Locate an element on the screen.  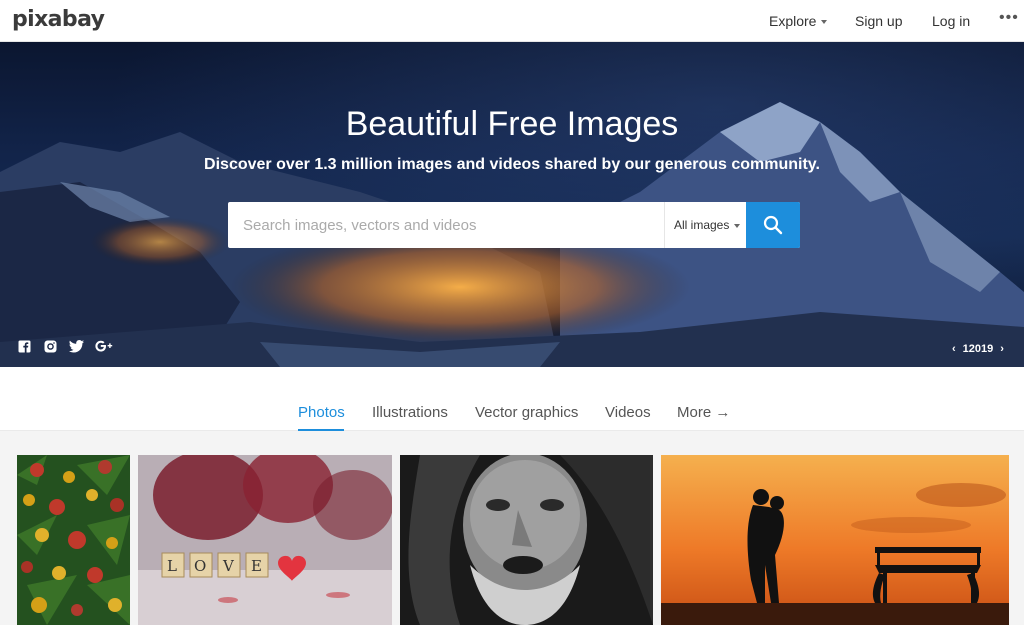
photo-credit-pager: ‹ 12019 › is located at coordinates (978, 349).